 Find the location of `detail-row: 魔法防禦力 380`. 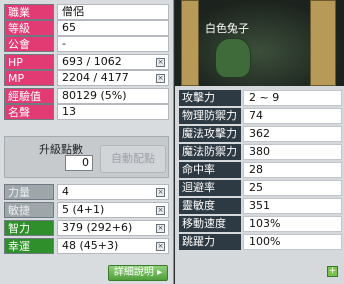

detail-row: 魔法防禦力 380 is located at coordinates (260, 152).